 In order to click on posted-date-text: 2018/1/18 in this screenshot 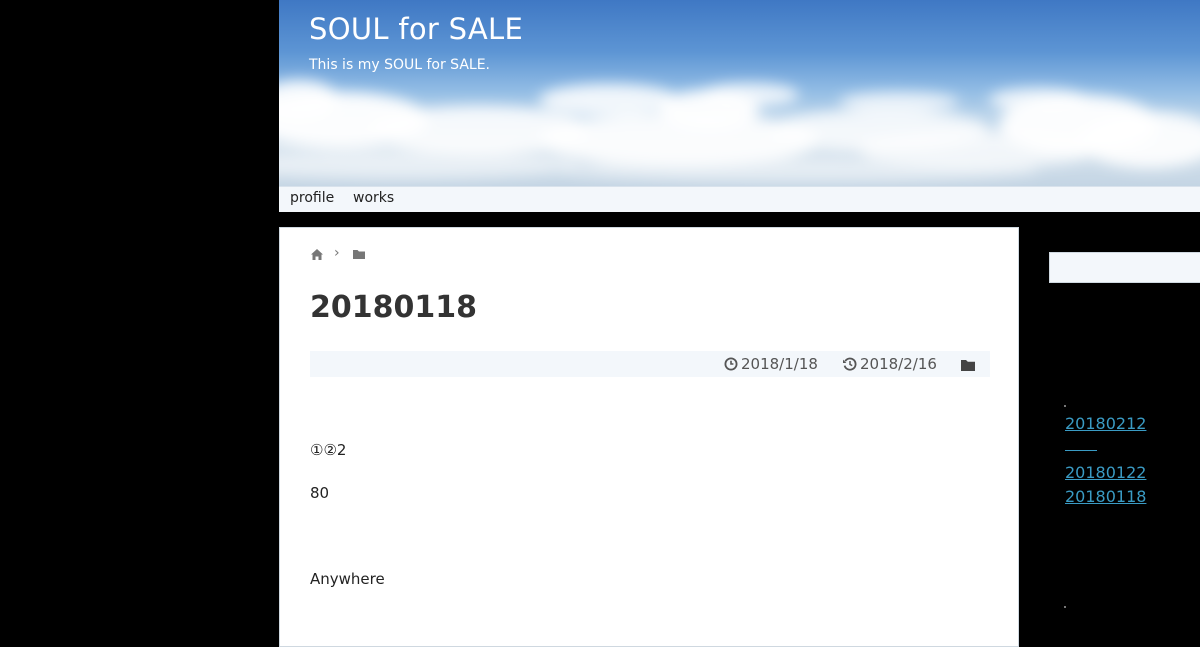, I will do `click(779, 364)`.